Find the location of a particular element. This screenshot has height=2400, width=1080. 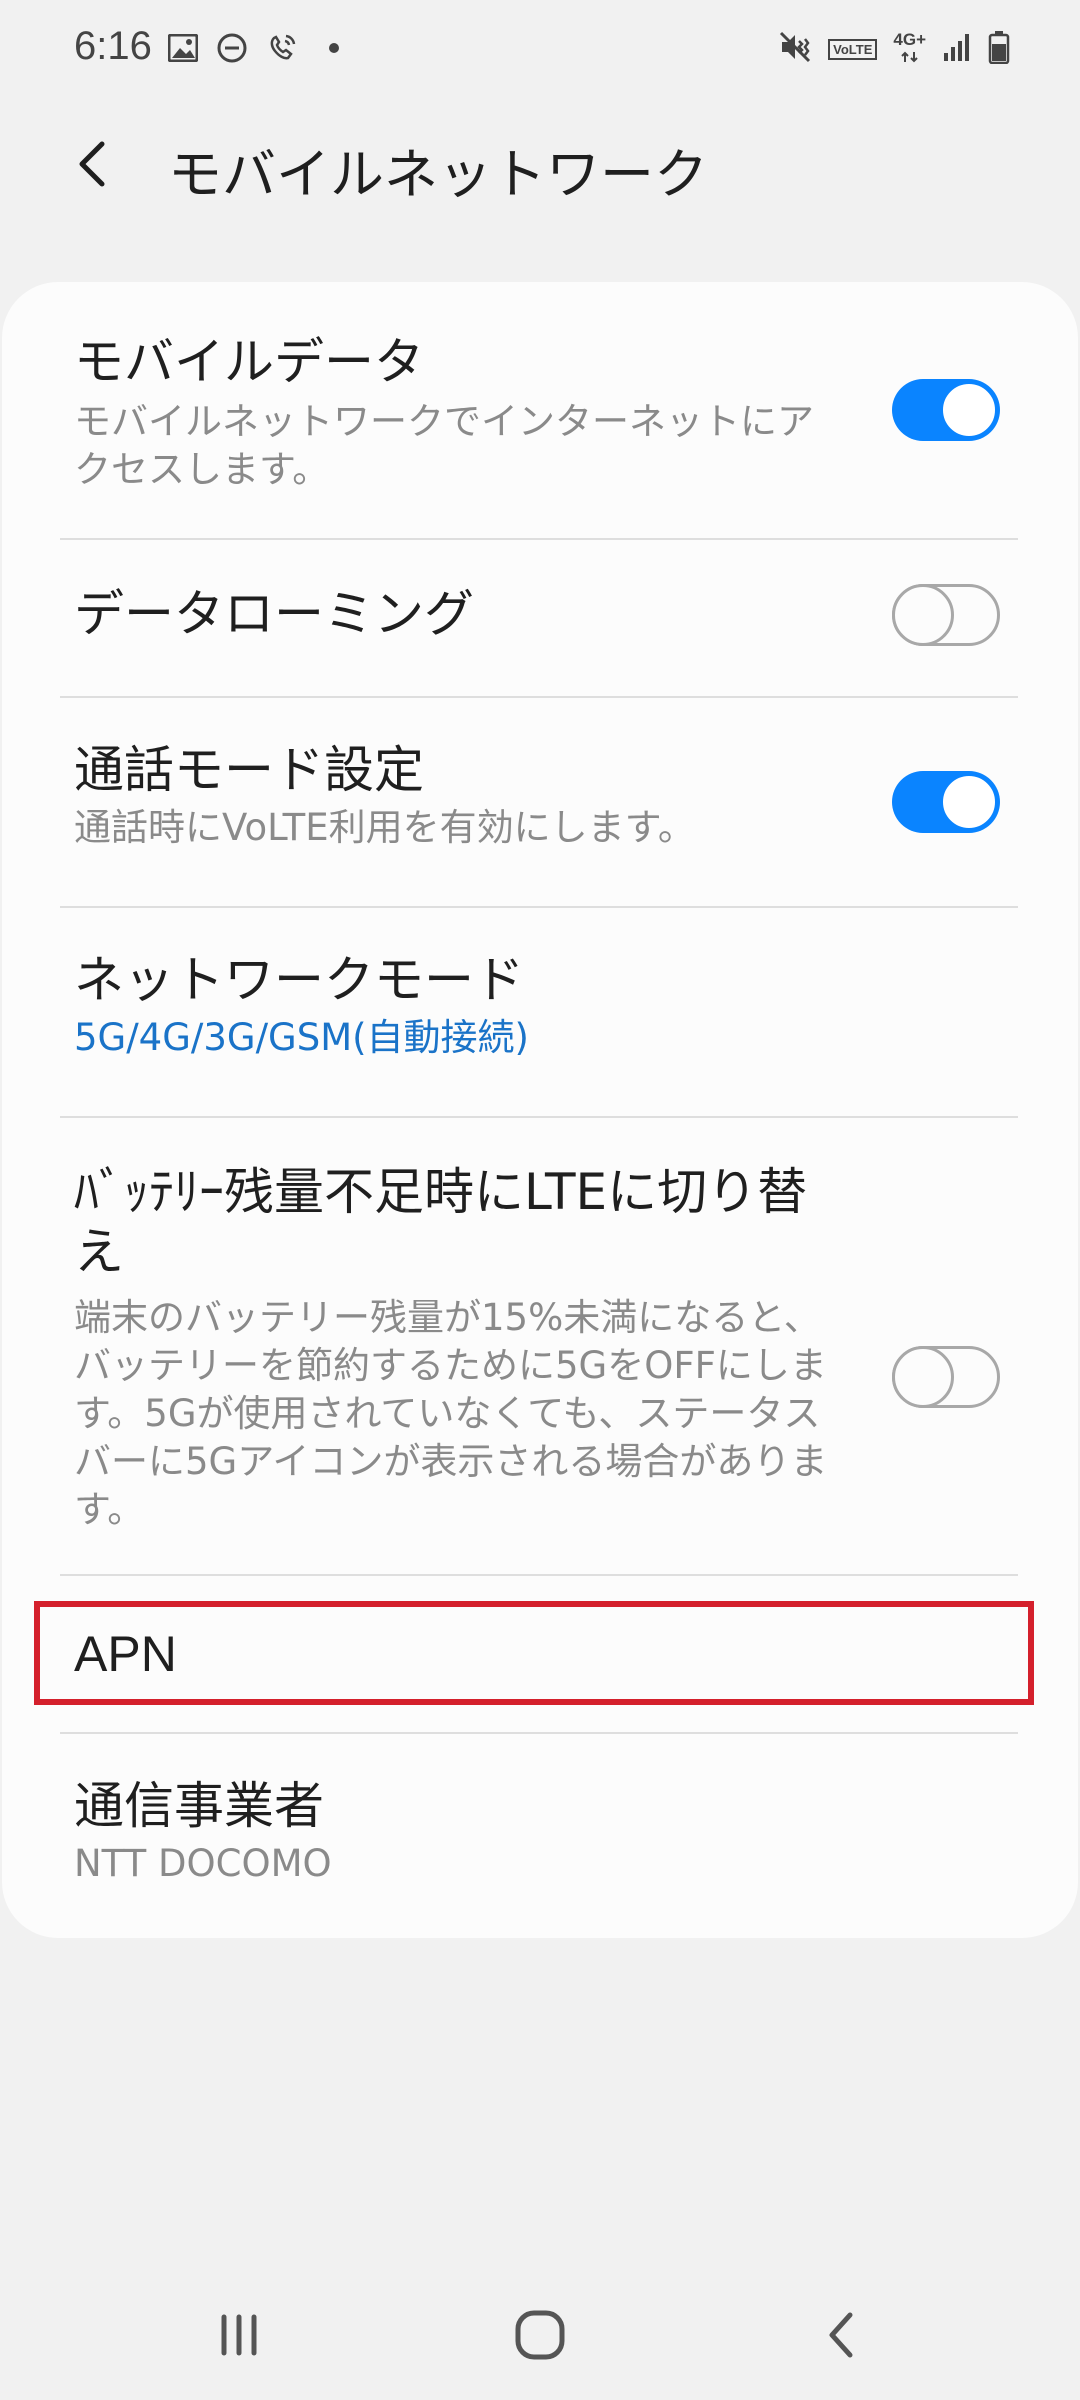

vibrate-mute-icon is located at coordinates (795, 49).